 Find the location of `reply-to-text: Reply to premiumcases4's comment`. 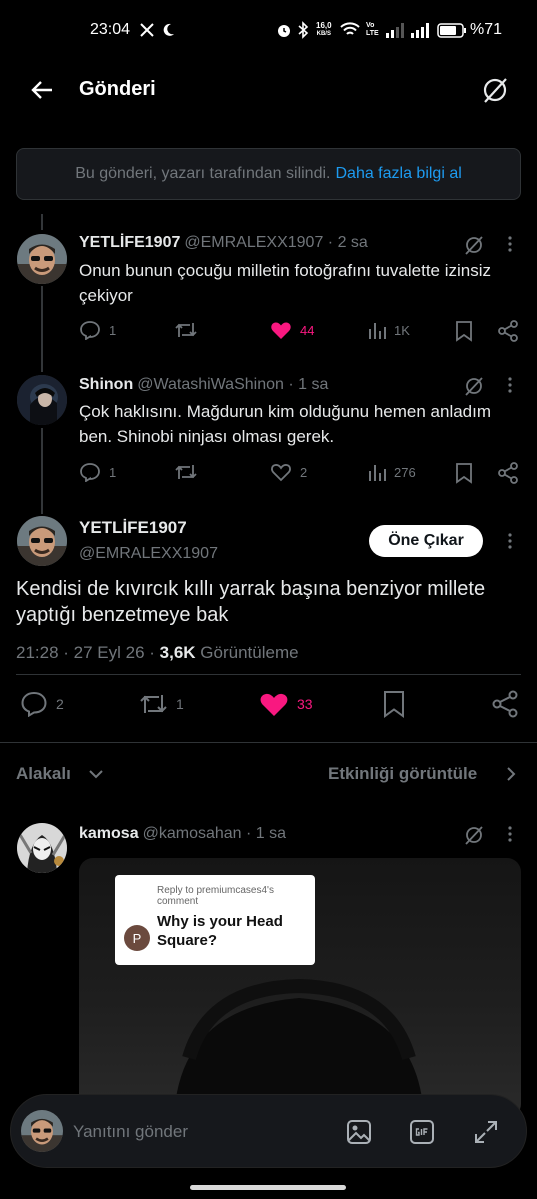

reply-to-text: Reply to premiumcases4's comment is located at coordinates (215, 896).